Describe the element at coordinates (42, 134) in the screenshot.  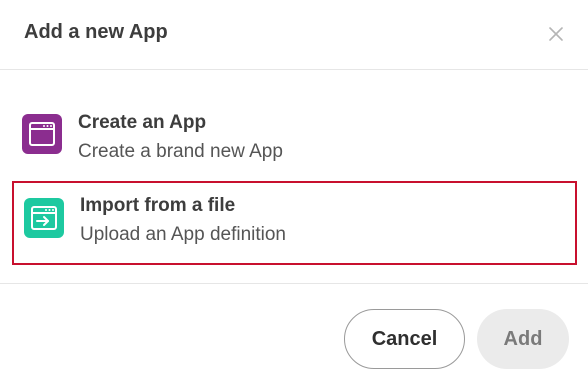
I see `app-window-icon` at that location.